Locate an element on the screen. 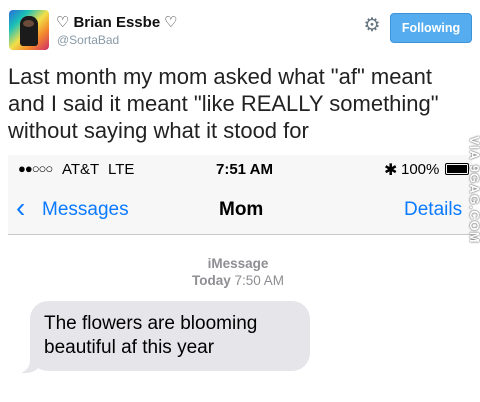 The image size is (480, 402). user-handle: @SortaBad is located at coordinates (88, 40).